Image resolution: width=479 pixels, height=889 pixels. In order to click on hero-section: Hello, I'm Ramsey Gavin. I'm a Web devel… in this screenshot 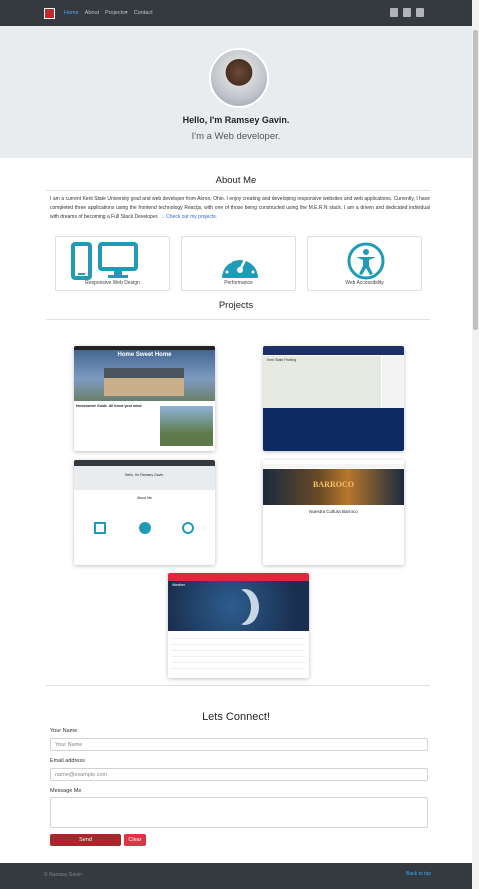, I will do `click(236, 92)`.